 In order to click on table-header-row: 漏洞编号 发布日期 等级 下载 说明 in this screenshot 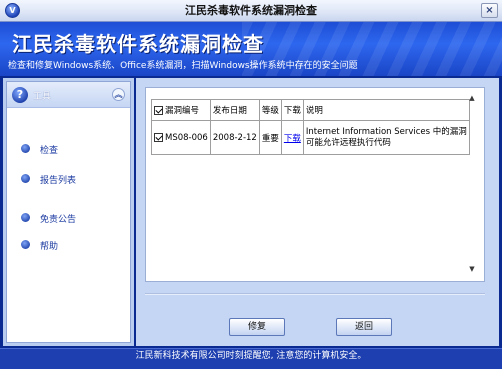, I will do `click(310, 110)`.